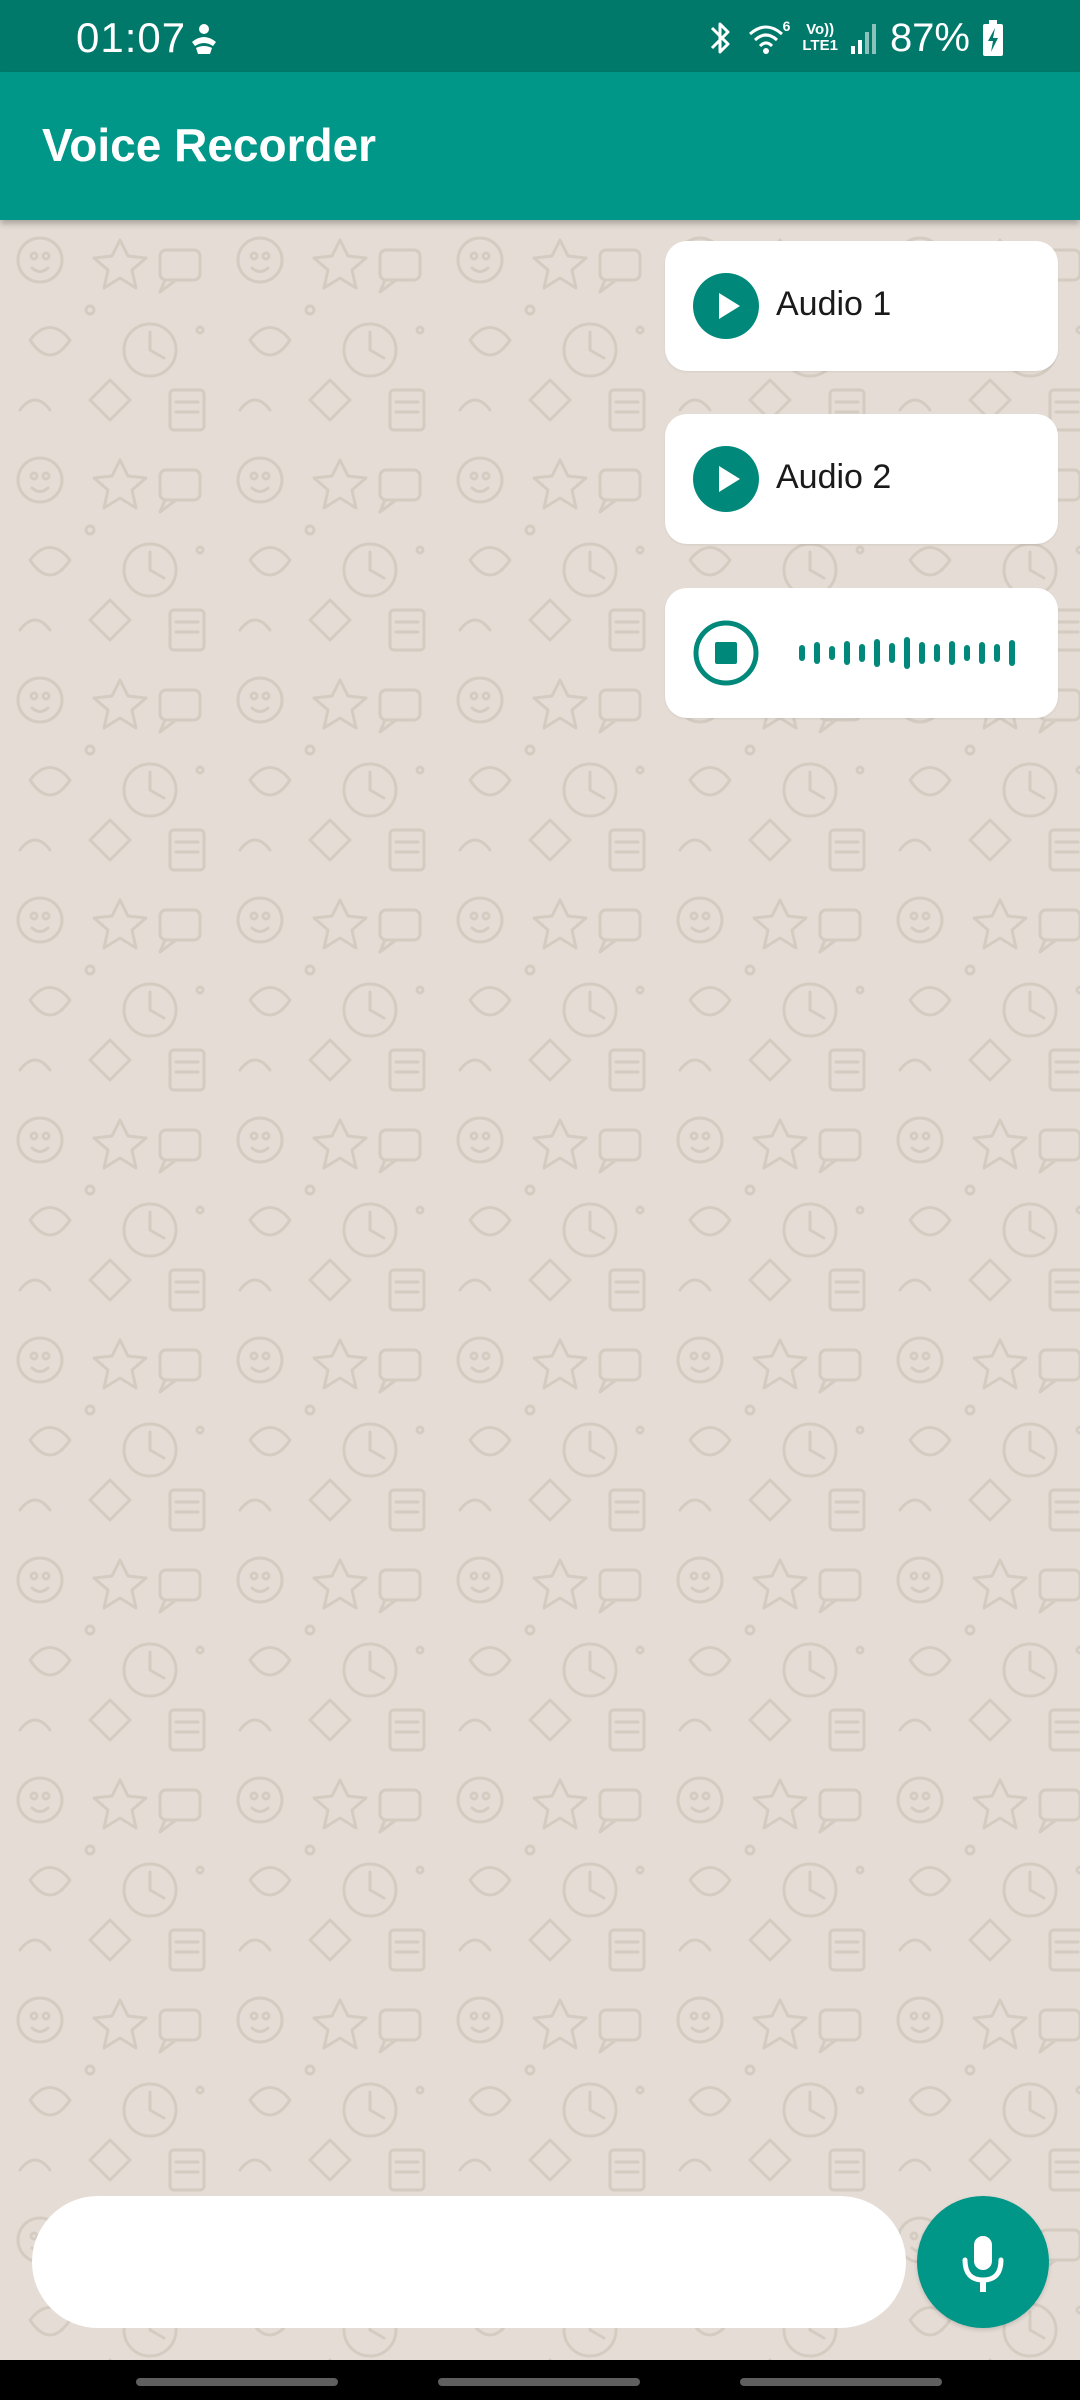  I want to click on battery-percentage: 87%, so click(929, 38).